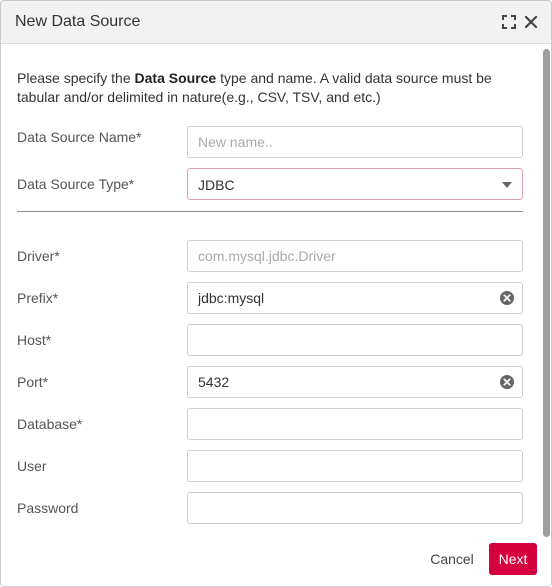  Describe the element at coordinates (531, 22) in the screenshot. I see `close-icon` at that location.